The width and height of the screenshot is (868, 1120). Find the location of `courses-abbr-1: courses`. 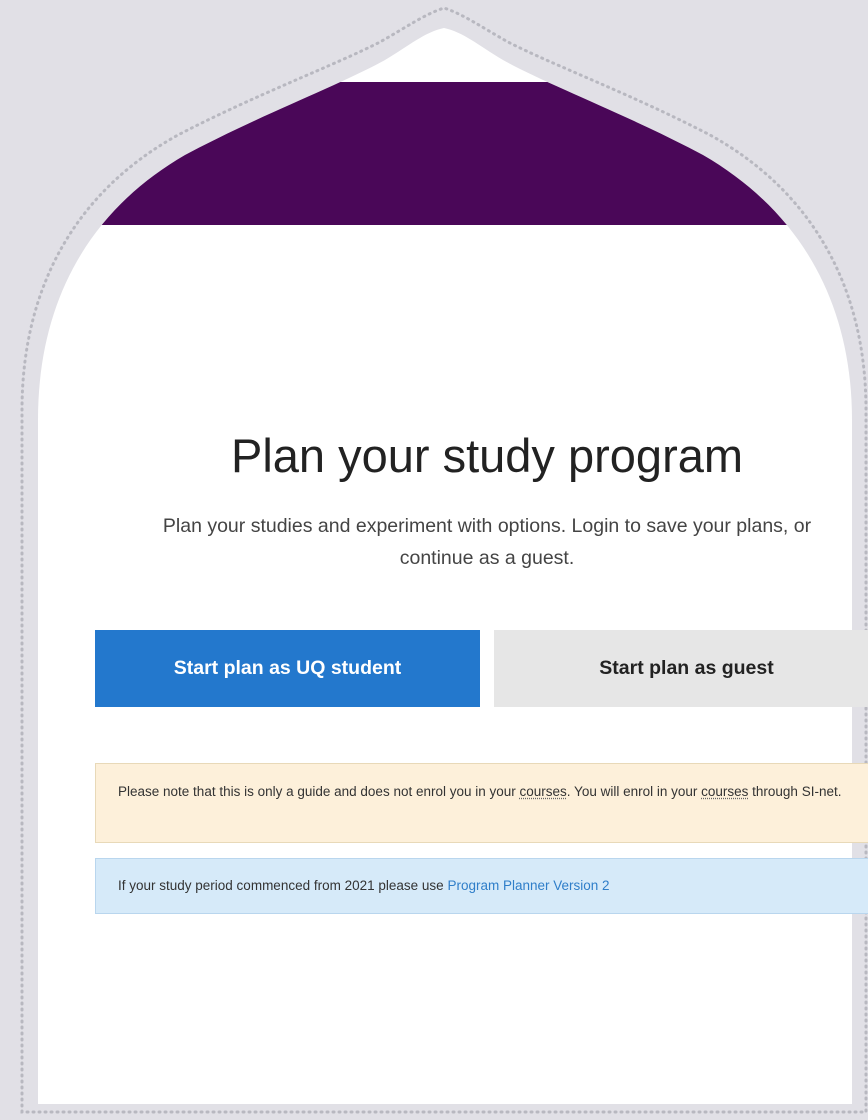

courses-abbr-1: courses is located at coordinates (543, 791).